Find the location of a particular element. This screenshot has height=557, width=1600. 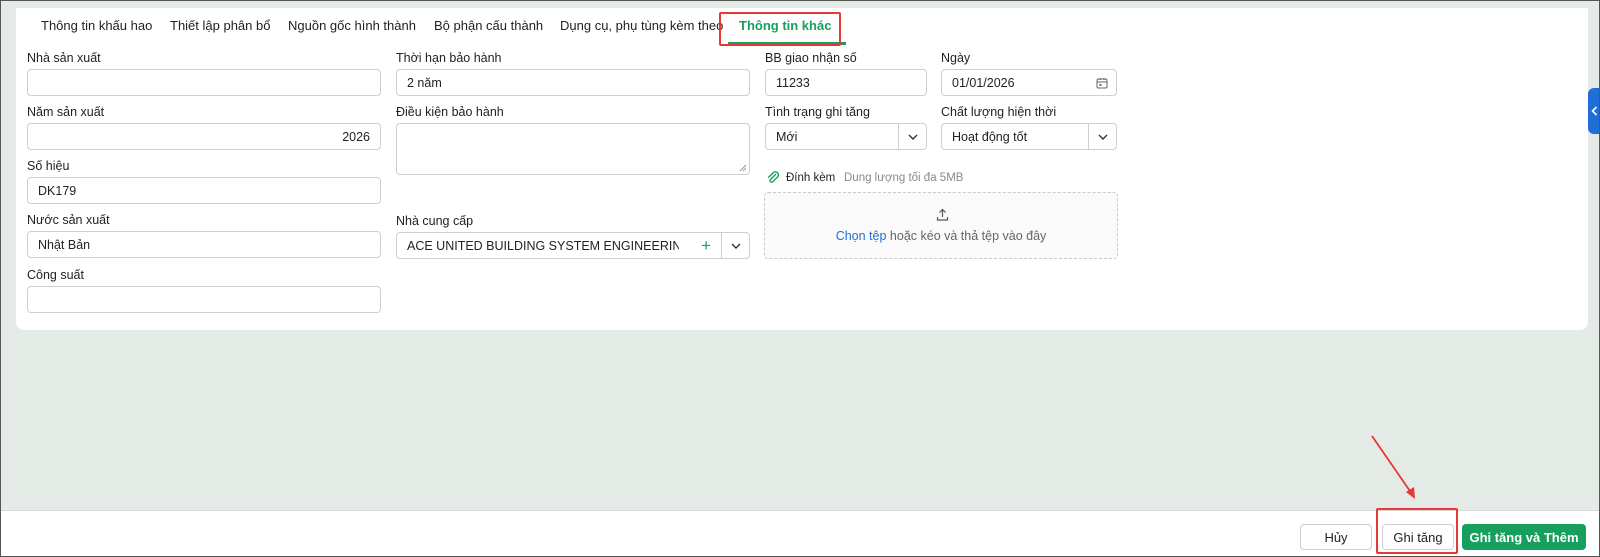

attachment-label: Đính kèm is located at coordinates (811, 178).